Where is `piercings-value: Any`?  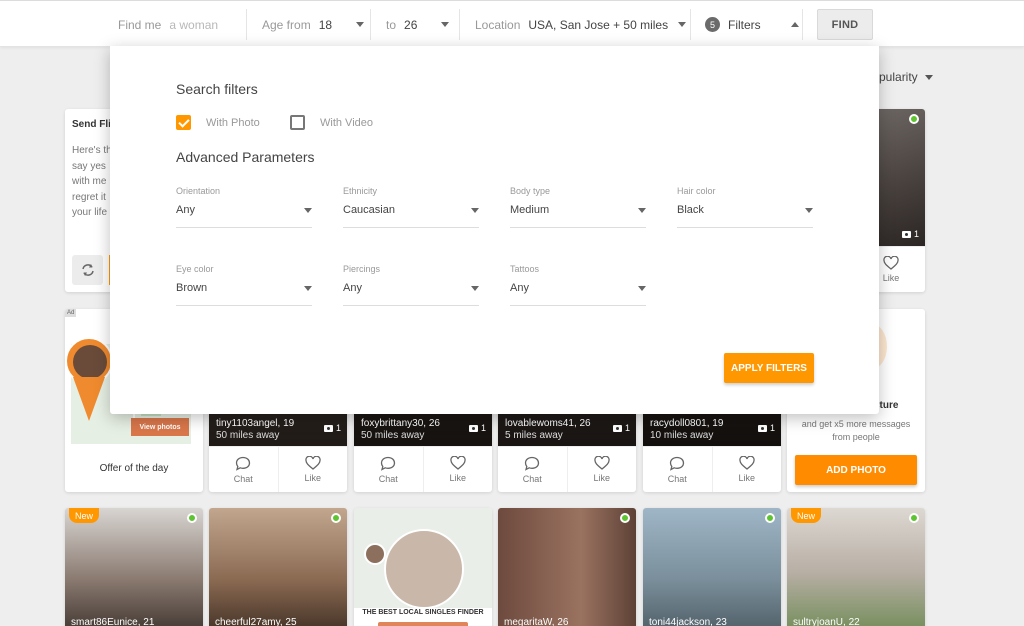
piercings-value: Any is located at coordinates (411, 294).